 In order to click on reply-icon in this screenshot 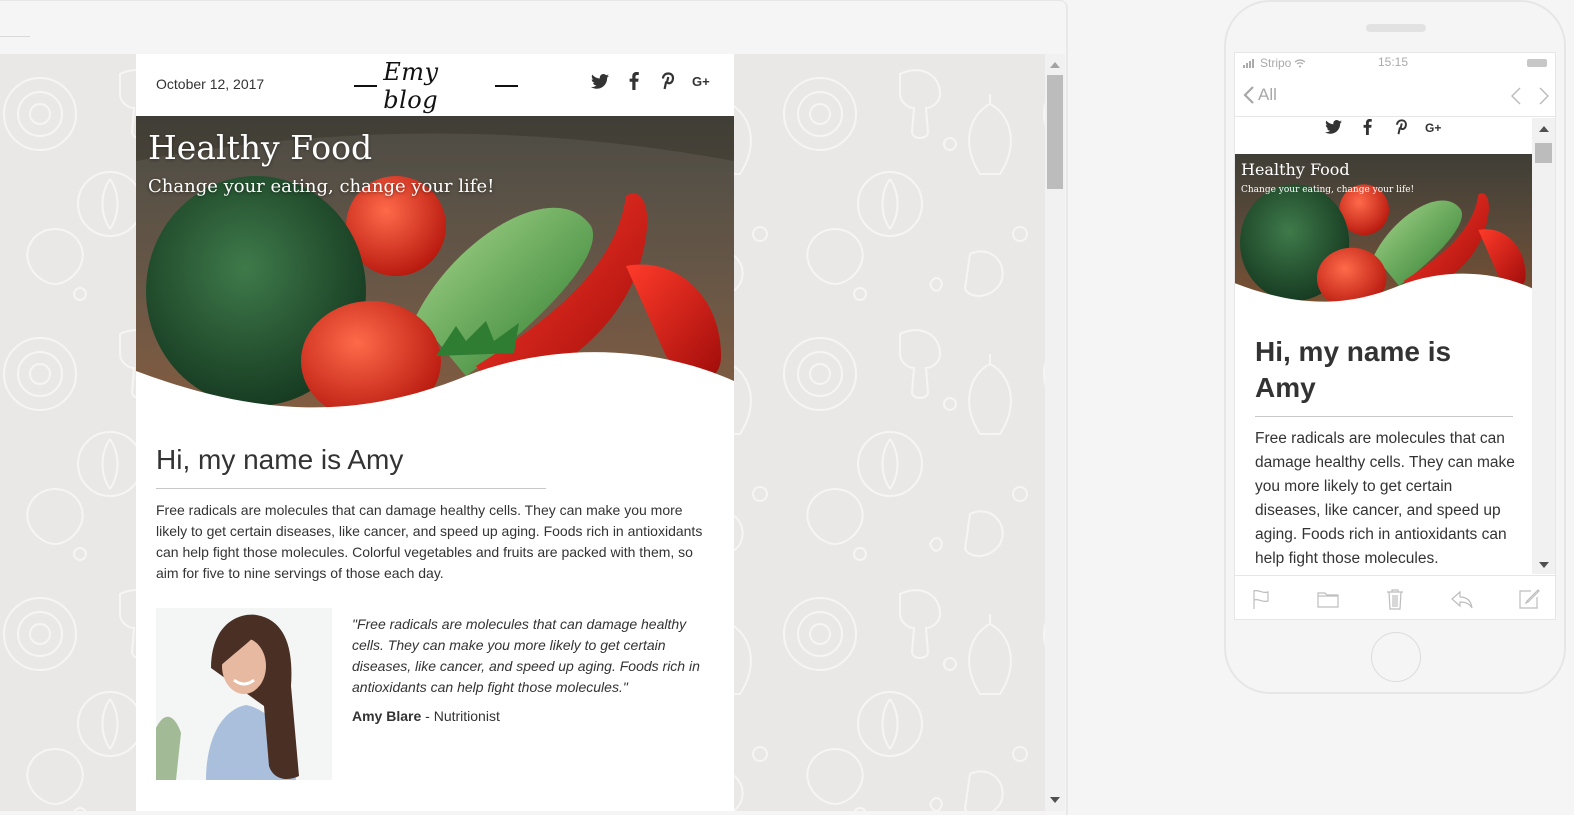, I will do `click(1462, 599)`.